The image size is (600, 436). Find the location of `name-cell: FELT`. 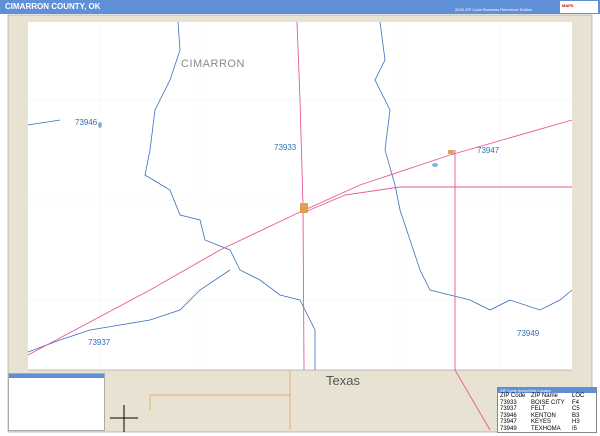

name-cell: FELT is located at coordinates (538, 409).